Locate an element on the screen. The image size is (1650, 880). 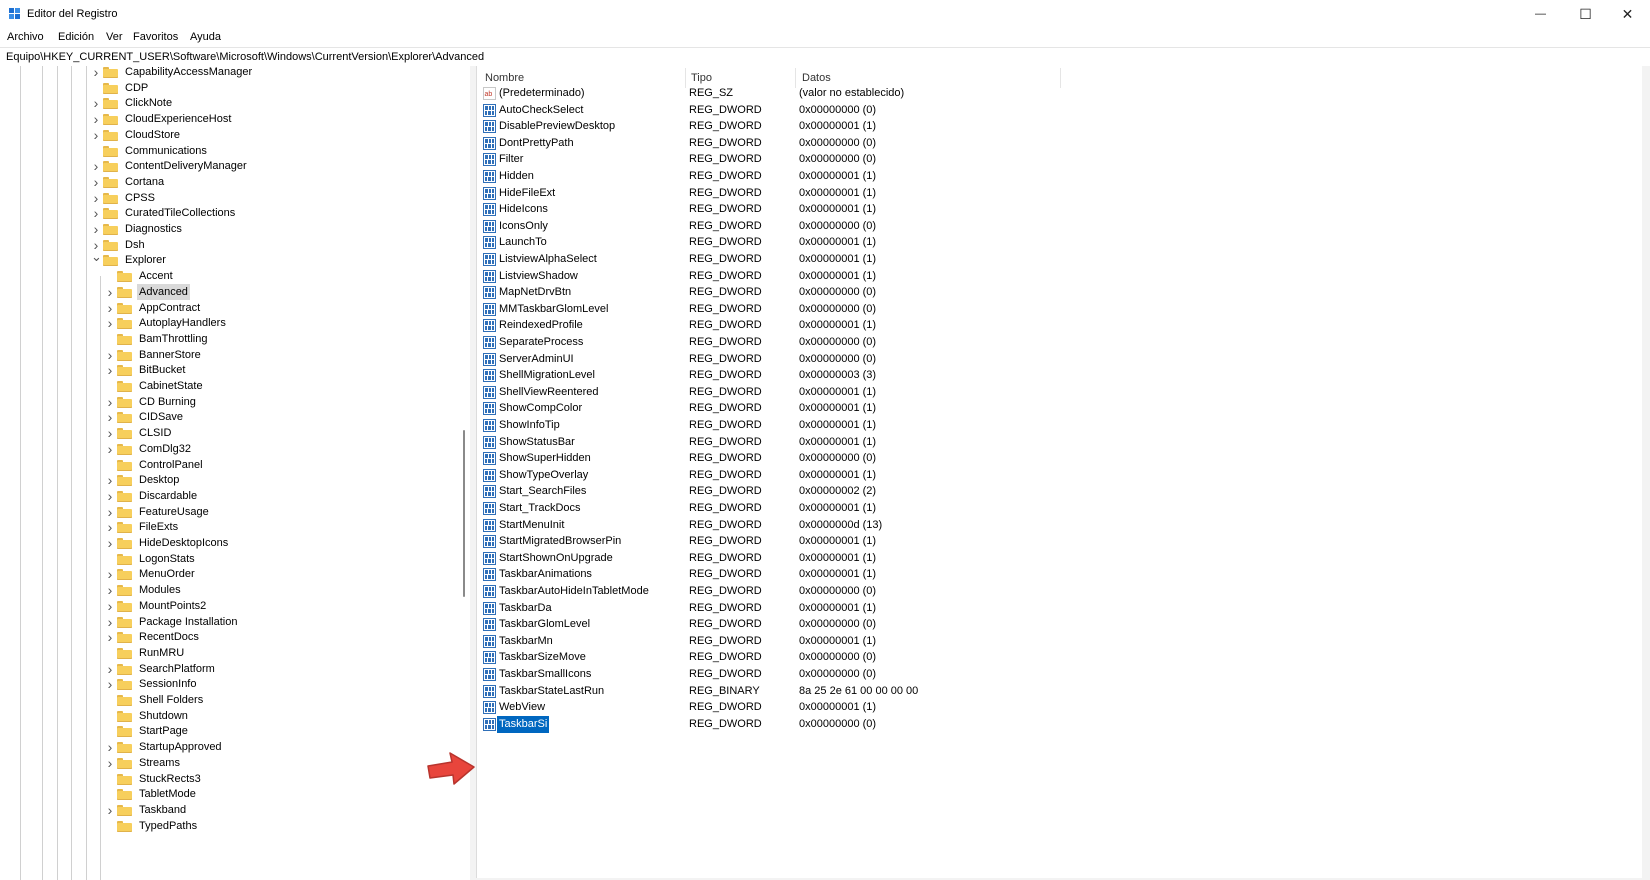
maximize-button: ☐ is located at coordinates (1585, 14).